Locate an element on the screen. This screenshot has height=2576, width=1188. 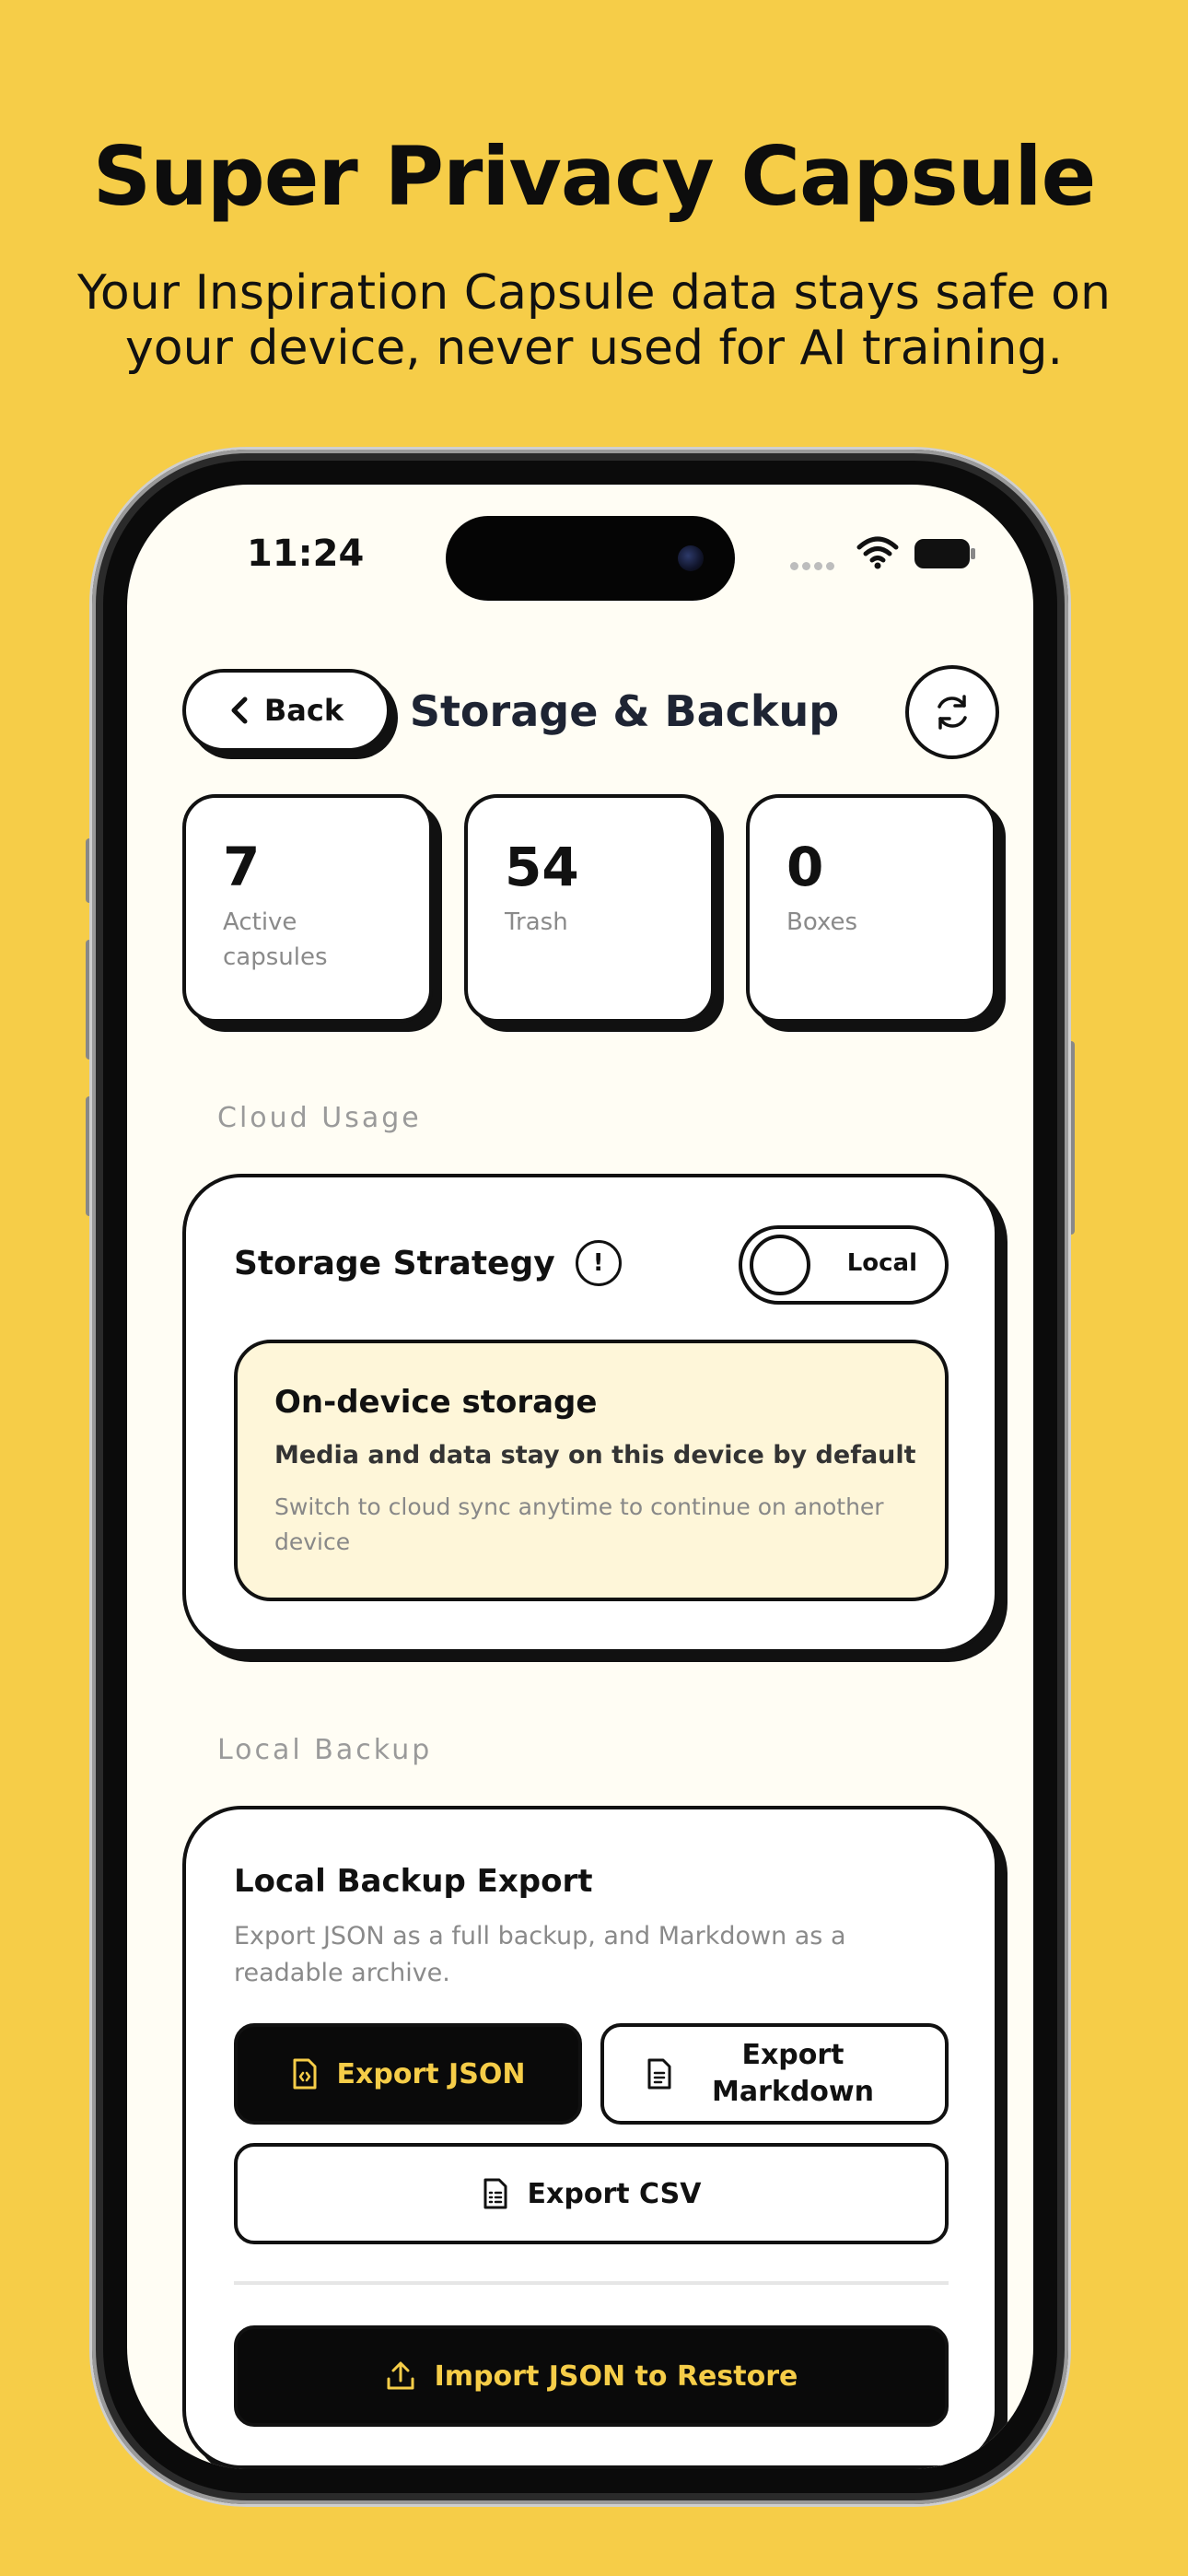
battery-icon is located at coordinates (945, 553).